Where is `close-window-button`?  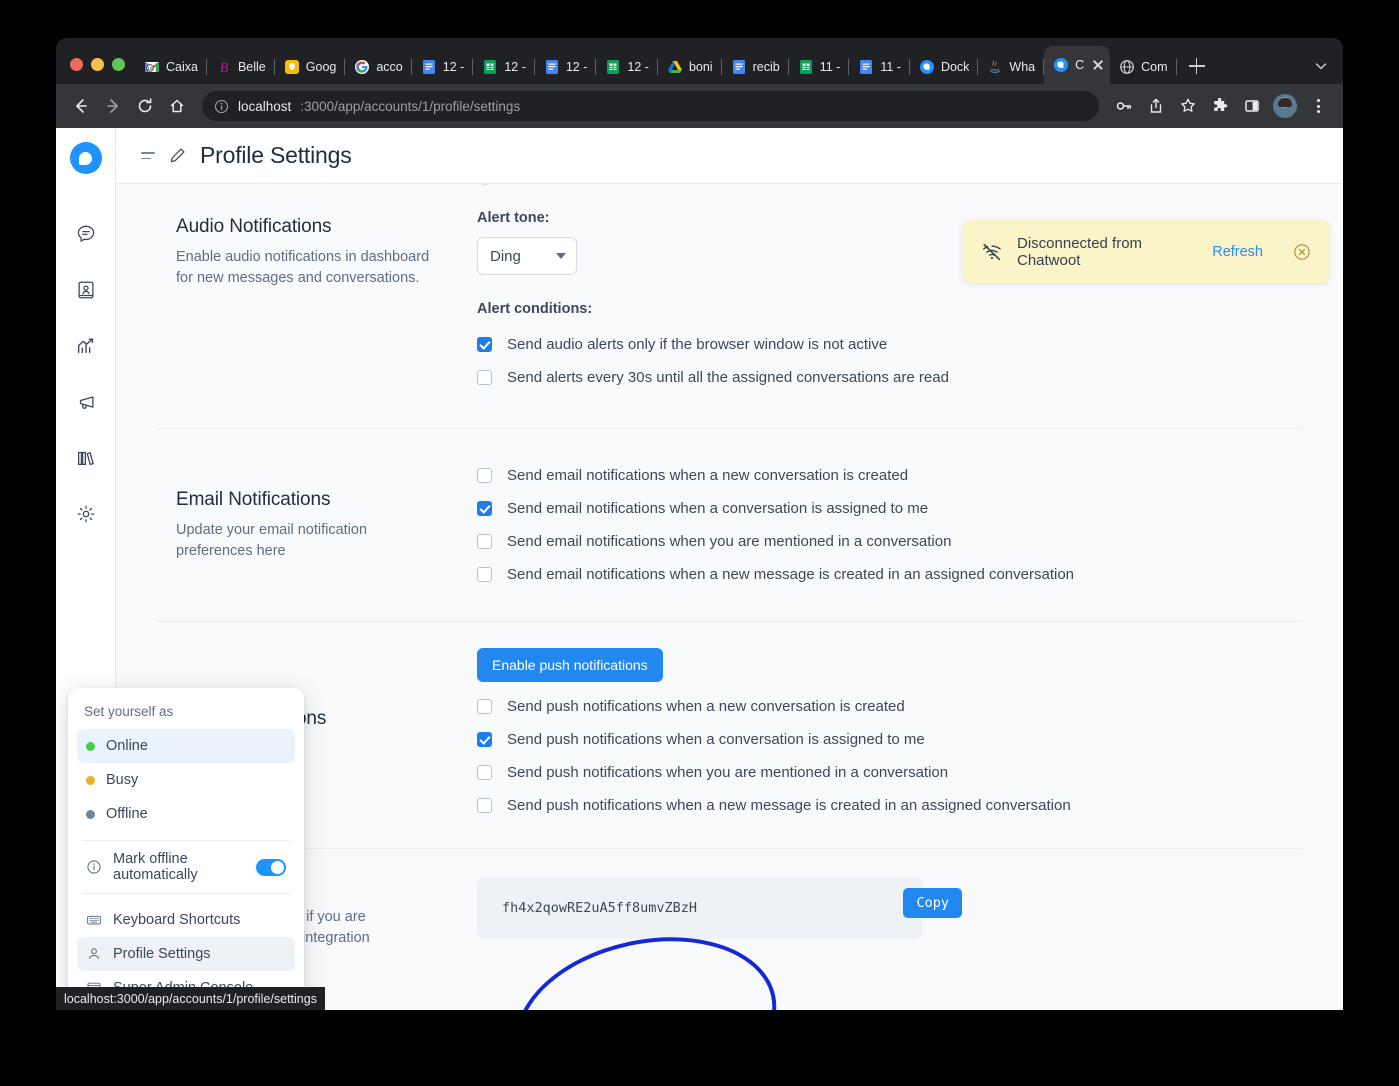 close-window-button is located at coordinates (76, 64).